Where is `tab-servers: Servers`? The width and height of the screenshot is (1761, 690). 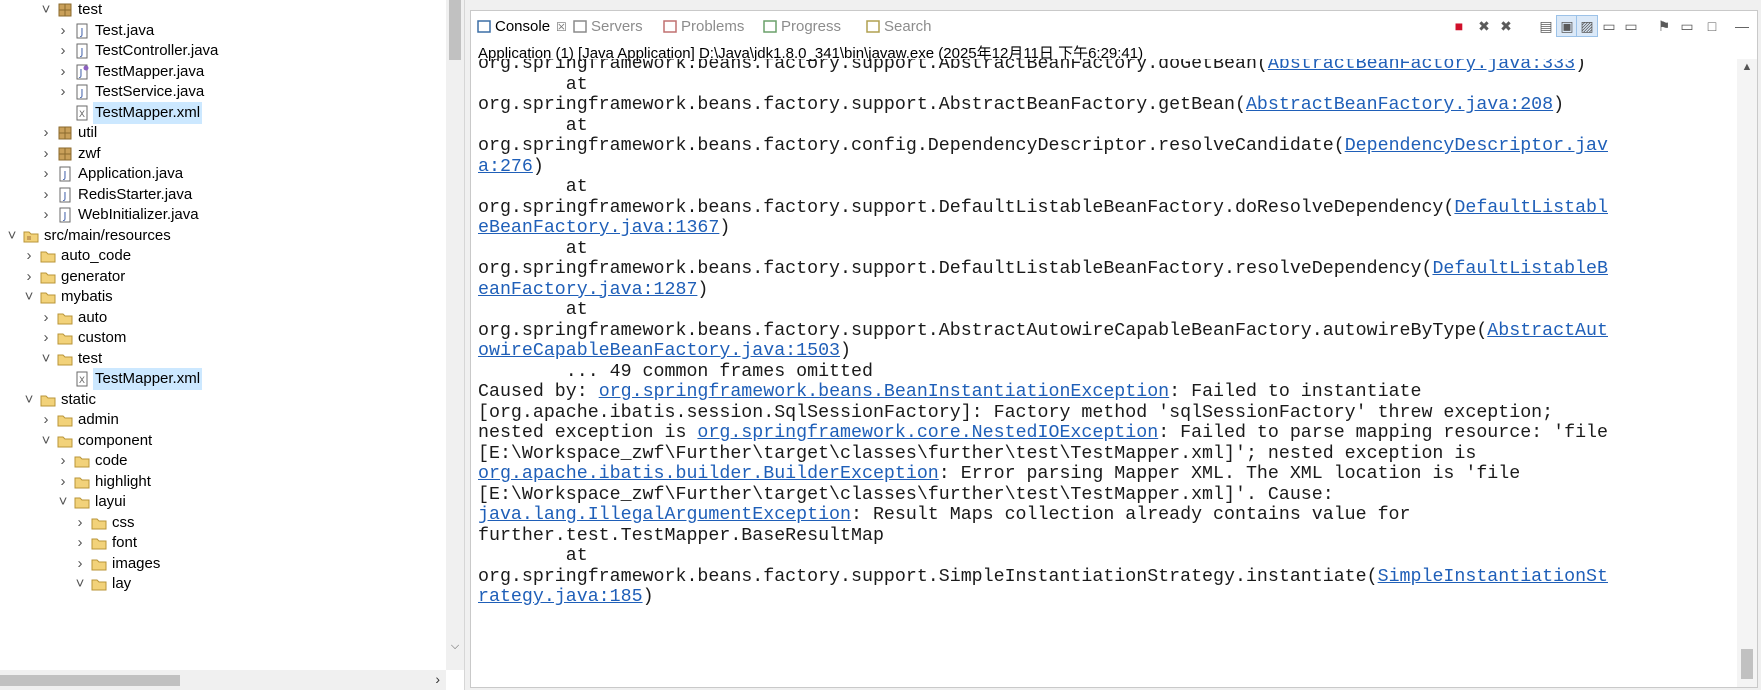
tab-servers: Servers is located at coordinates (608, 27).